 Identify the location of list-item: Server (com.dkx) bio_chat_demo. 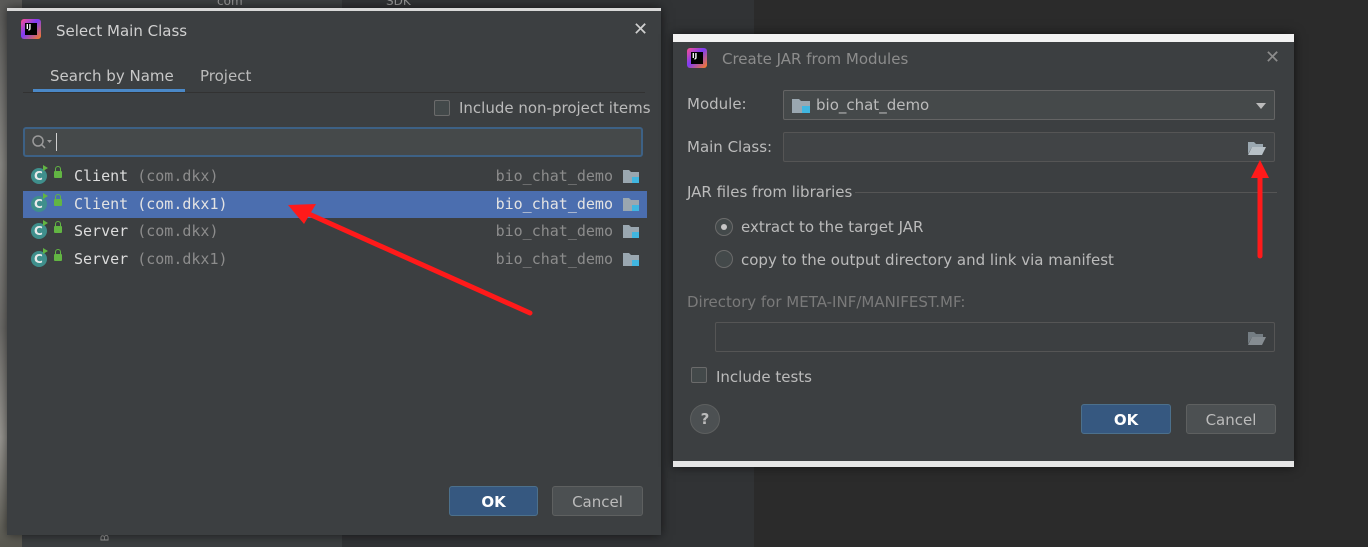
(335, 232).